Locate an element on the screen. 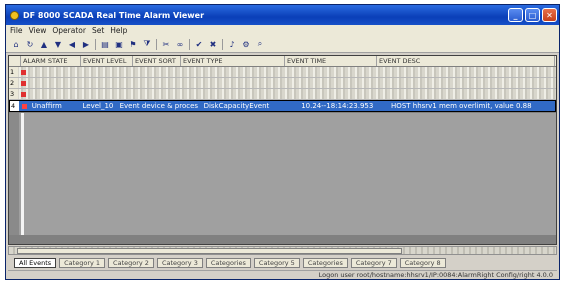 This screenshot has height=282, width=566. filter-icon: ⧩ is located at coordinates (147, 44).